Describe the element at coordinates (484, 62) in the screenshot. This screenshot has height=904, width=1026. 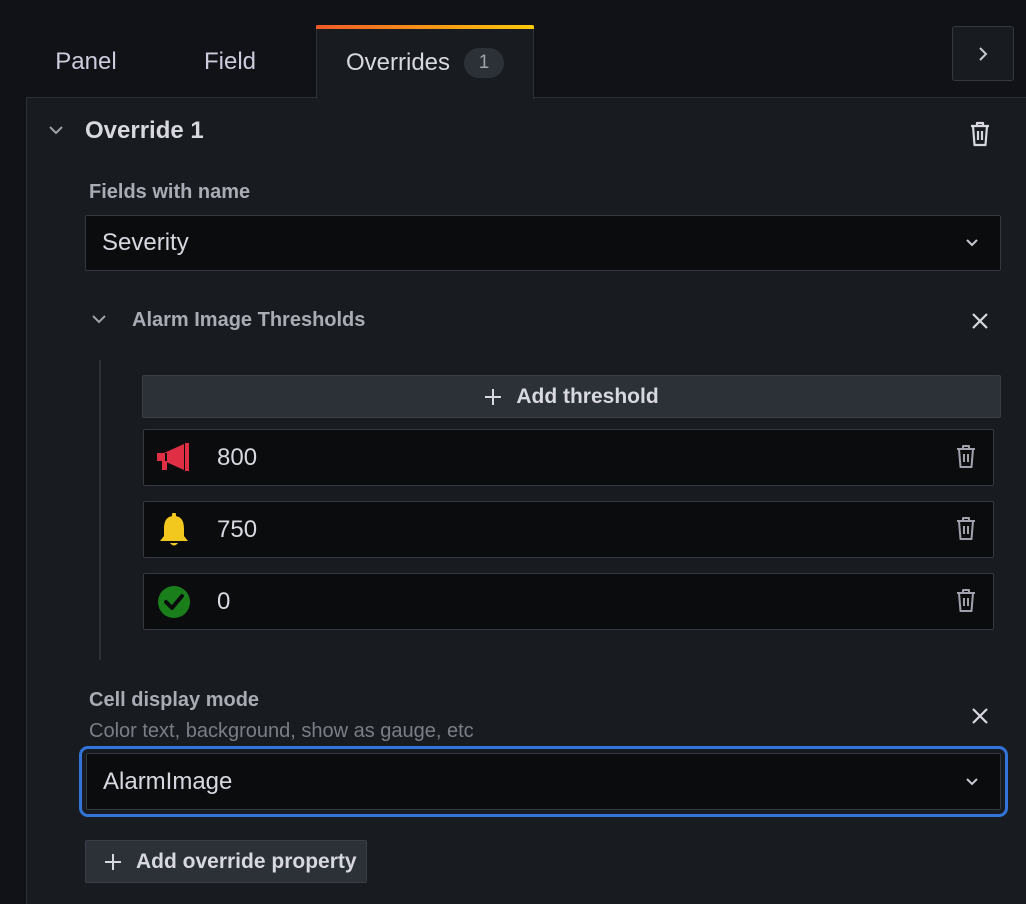
I see `overrides-count-badge: 1` at that location.